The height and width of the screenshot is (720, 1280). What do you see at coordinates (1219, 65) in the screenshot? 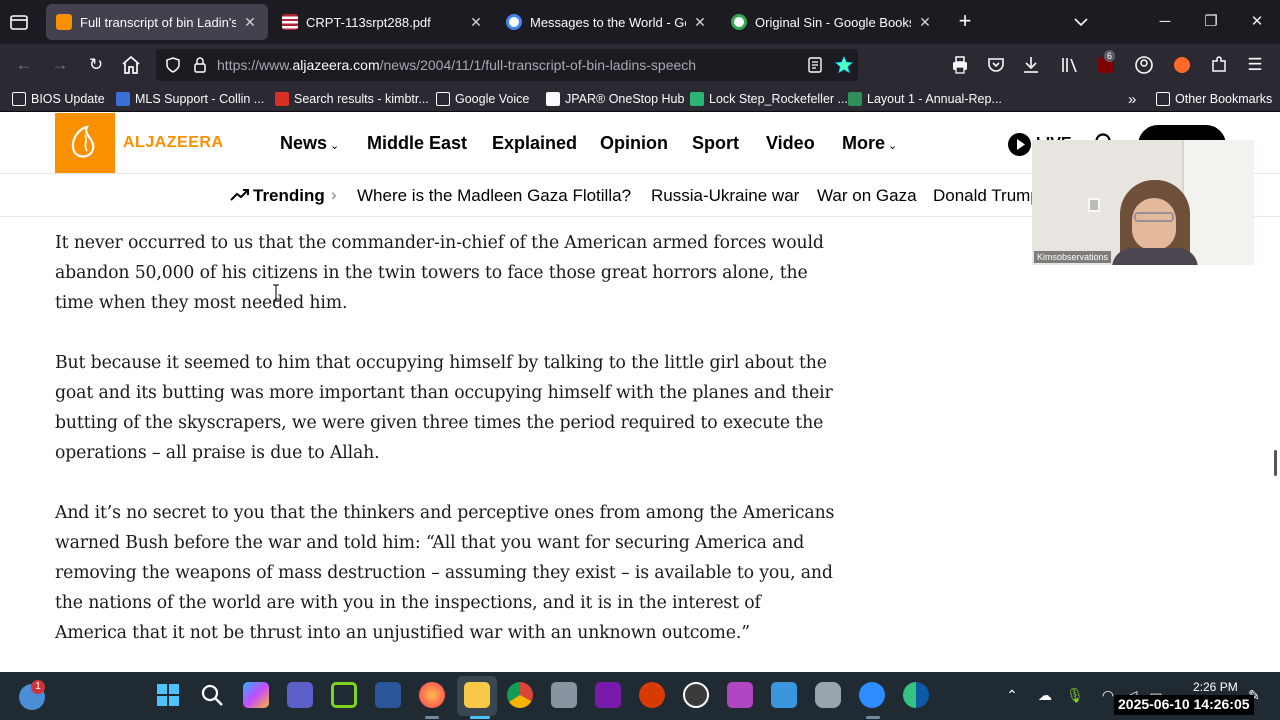
I see `extensions-puzzle-icon` at bounding box center [1219, 65].